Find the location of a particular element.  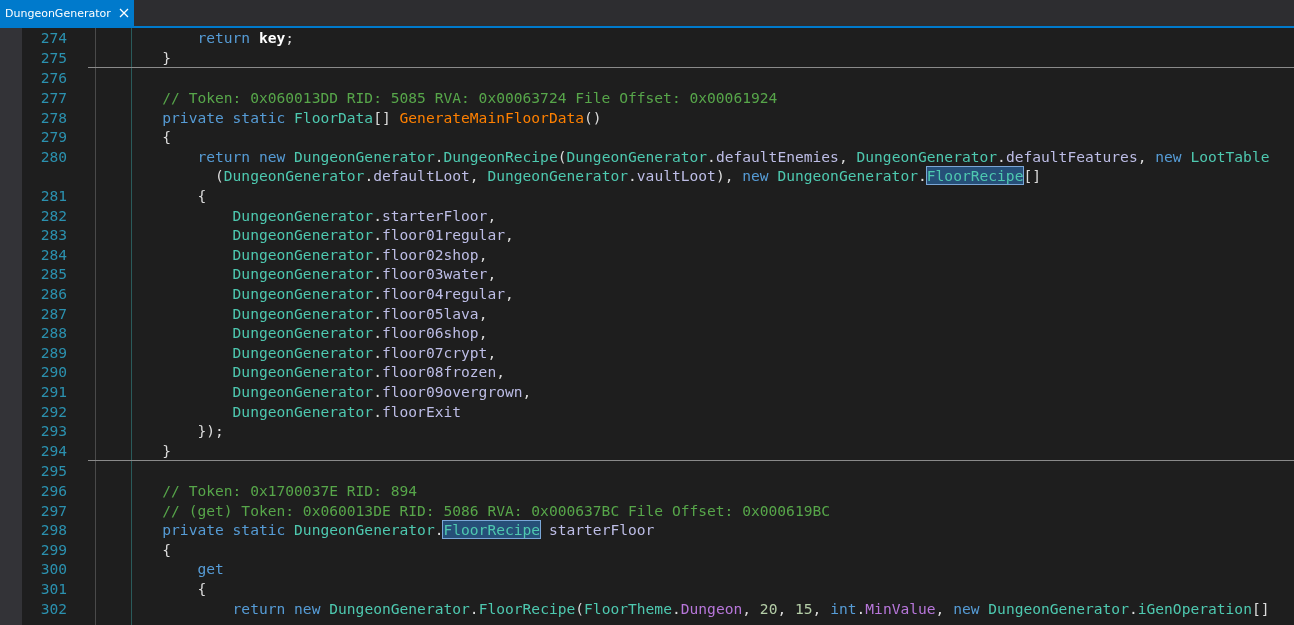

code-line: // (get) Token: 0x060013DE RID: 5086 RVA: 0x000637BC File Offset: 0x000619BC is located at coordinates (496, 510).